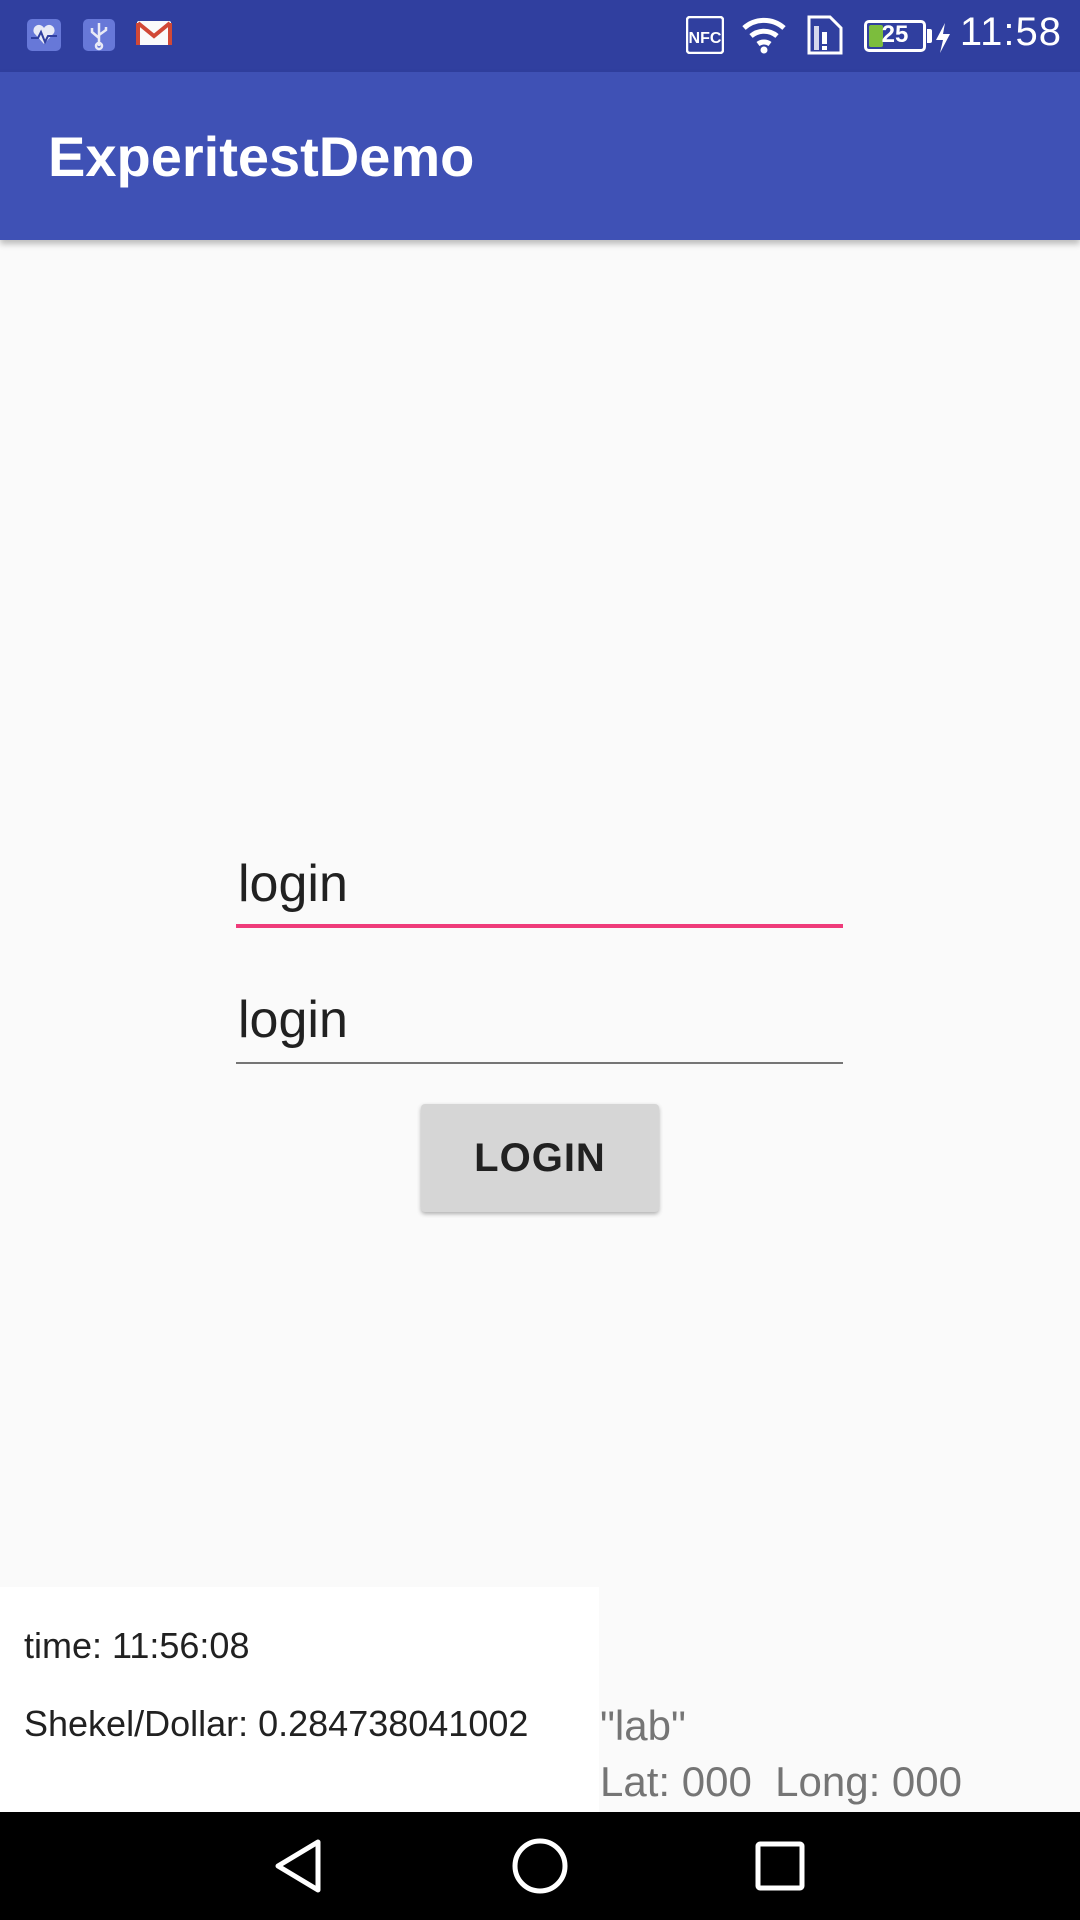 The width and height of the screenshot is (1080, 1920). What do you see at coordinates (261, 156) in the screenshot?
I see `app-title: ExperitestDemo` at bounding box center [261, 156].